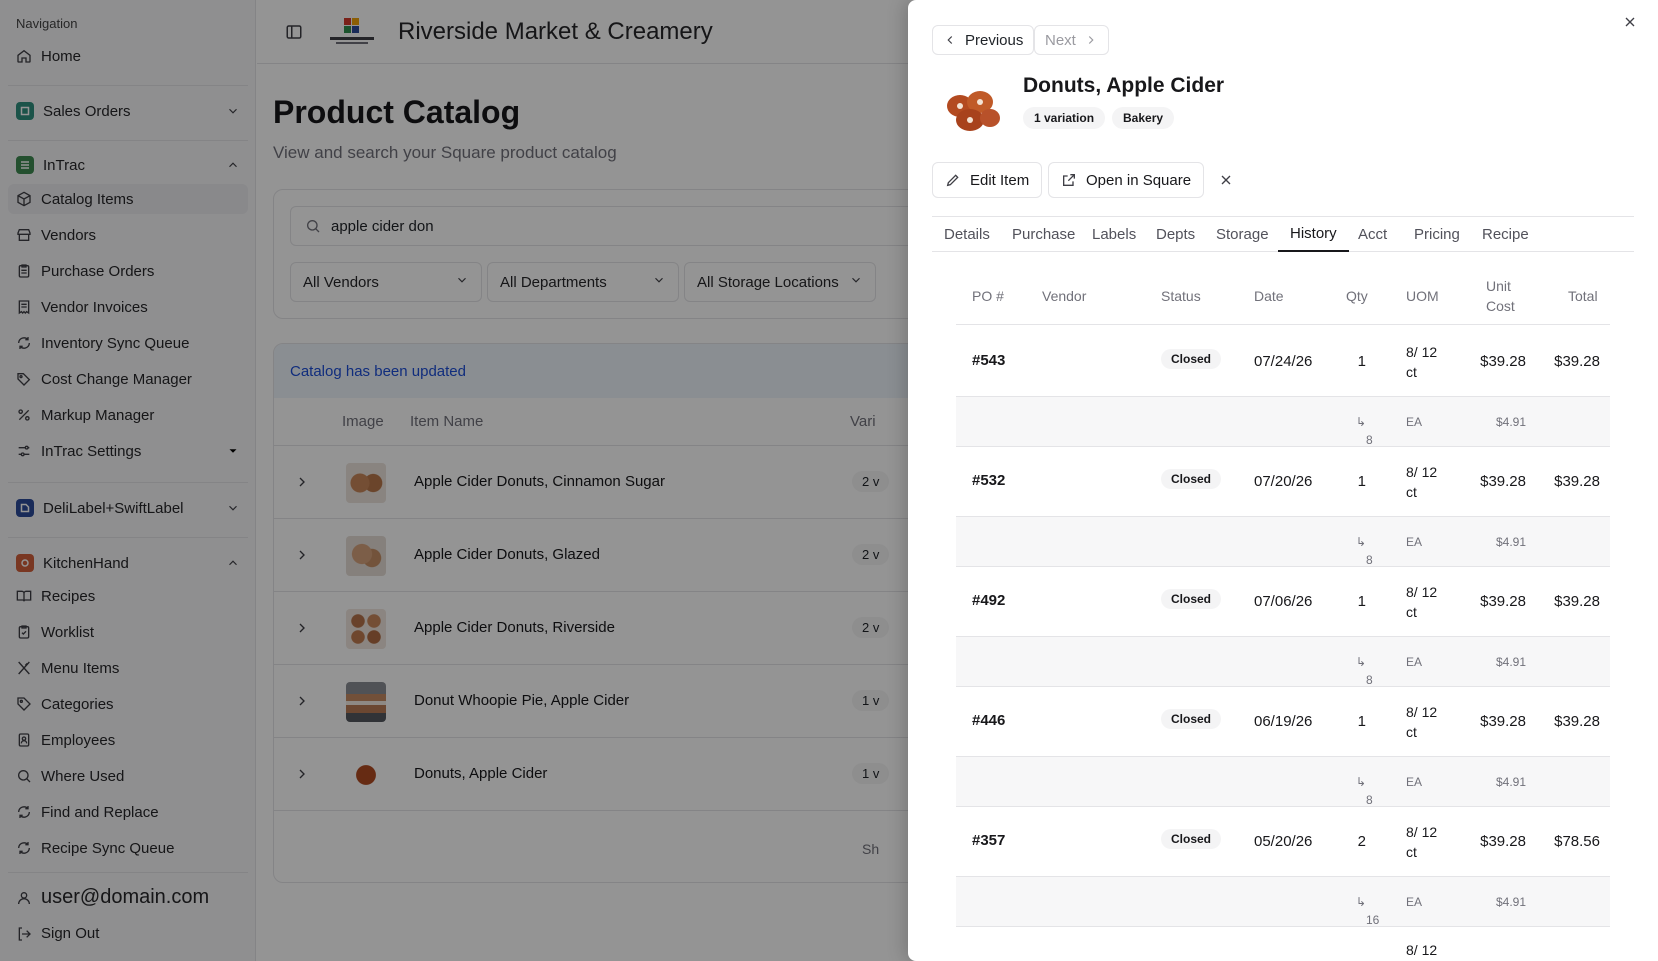 The height and width of the screenshot is (961, 1658). What do you see at coordinates (988, 720) in the screenshot?
I see `po-number: #446` at bounding box center [988, 720].